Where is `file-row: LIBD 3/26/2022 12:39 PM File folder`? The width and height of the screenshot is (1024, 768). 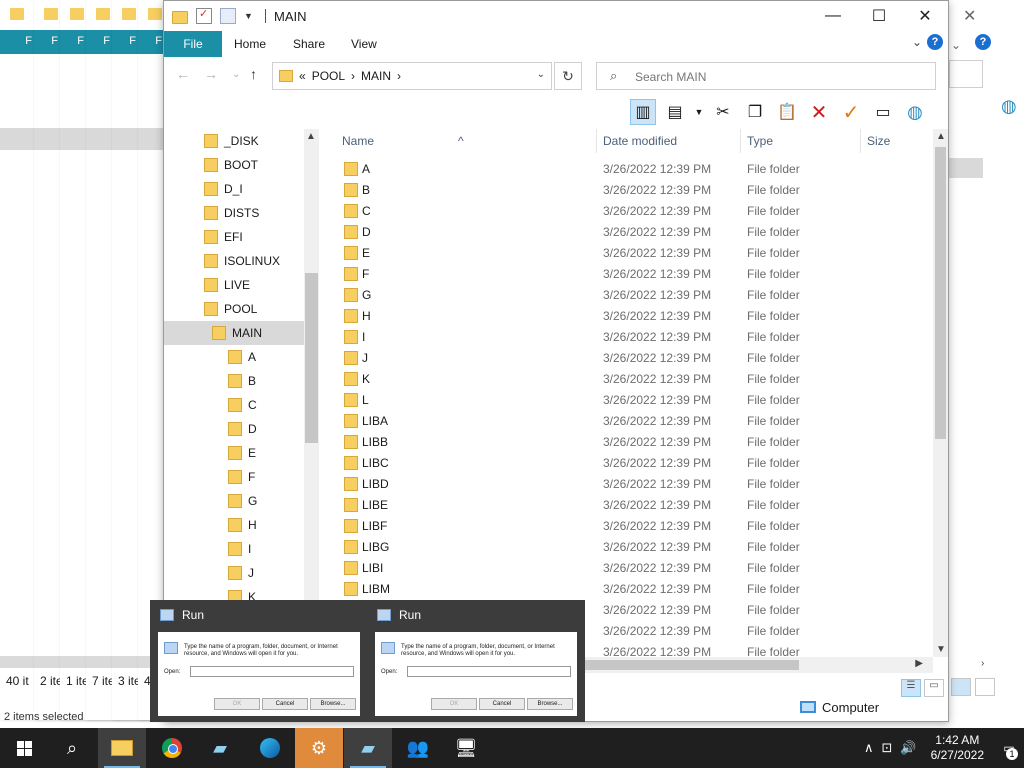 file-row: LIBD 3/26/2022 12:39 PM File folder is located at coordinates (632, 484).